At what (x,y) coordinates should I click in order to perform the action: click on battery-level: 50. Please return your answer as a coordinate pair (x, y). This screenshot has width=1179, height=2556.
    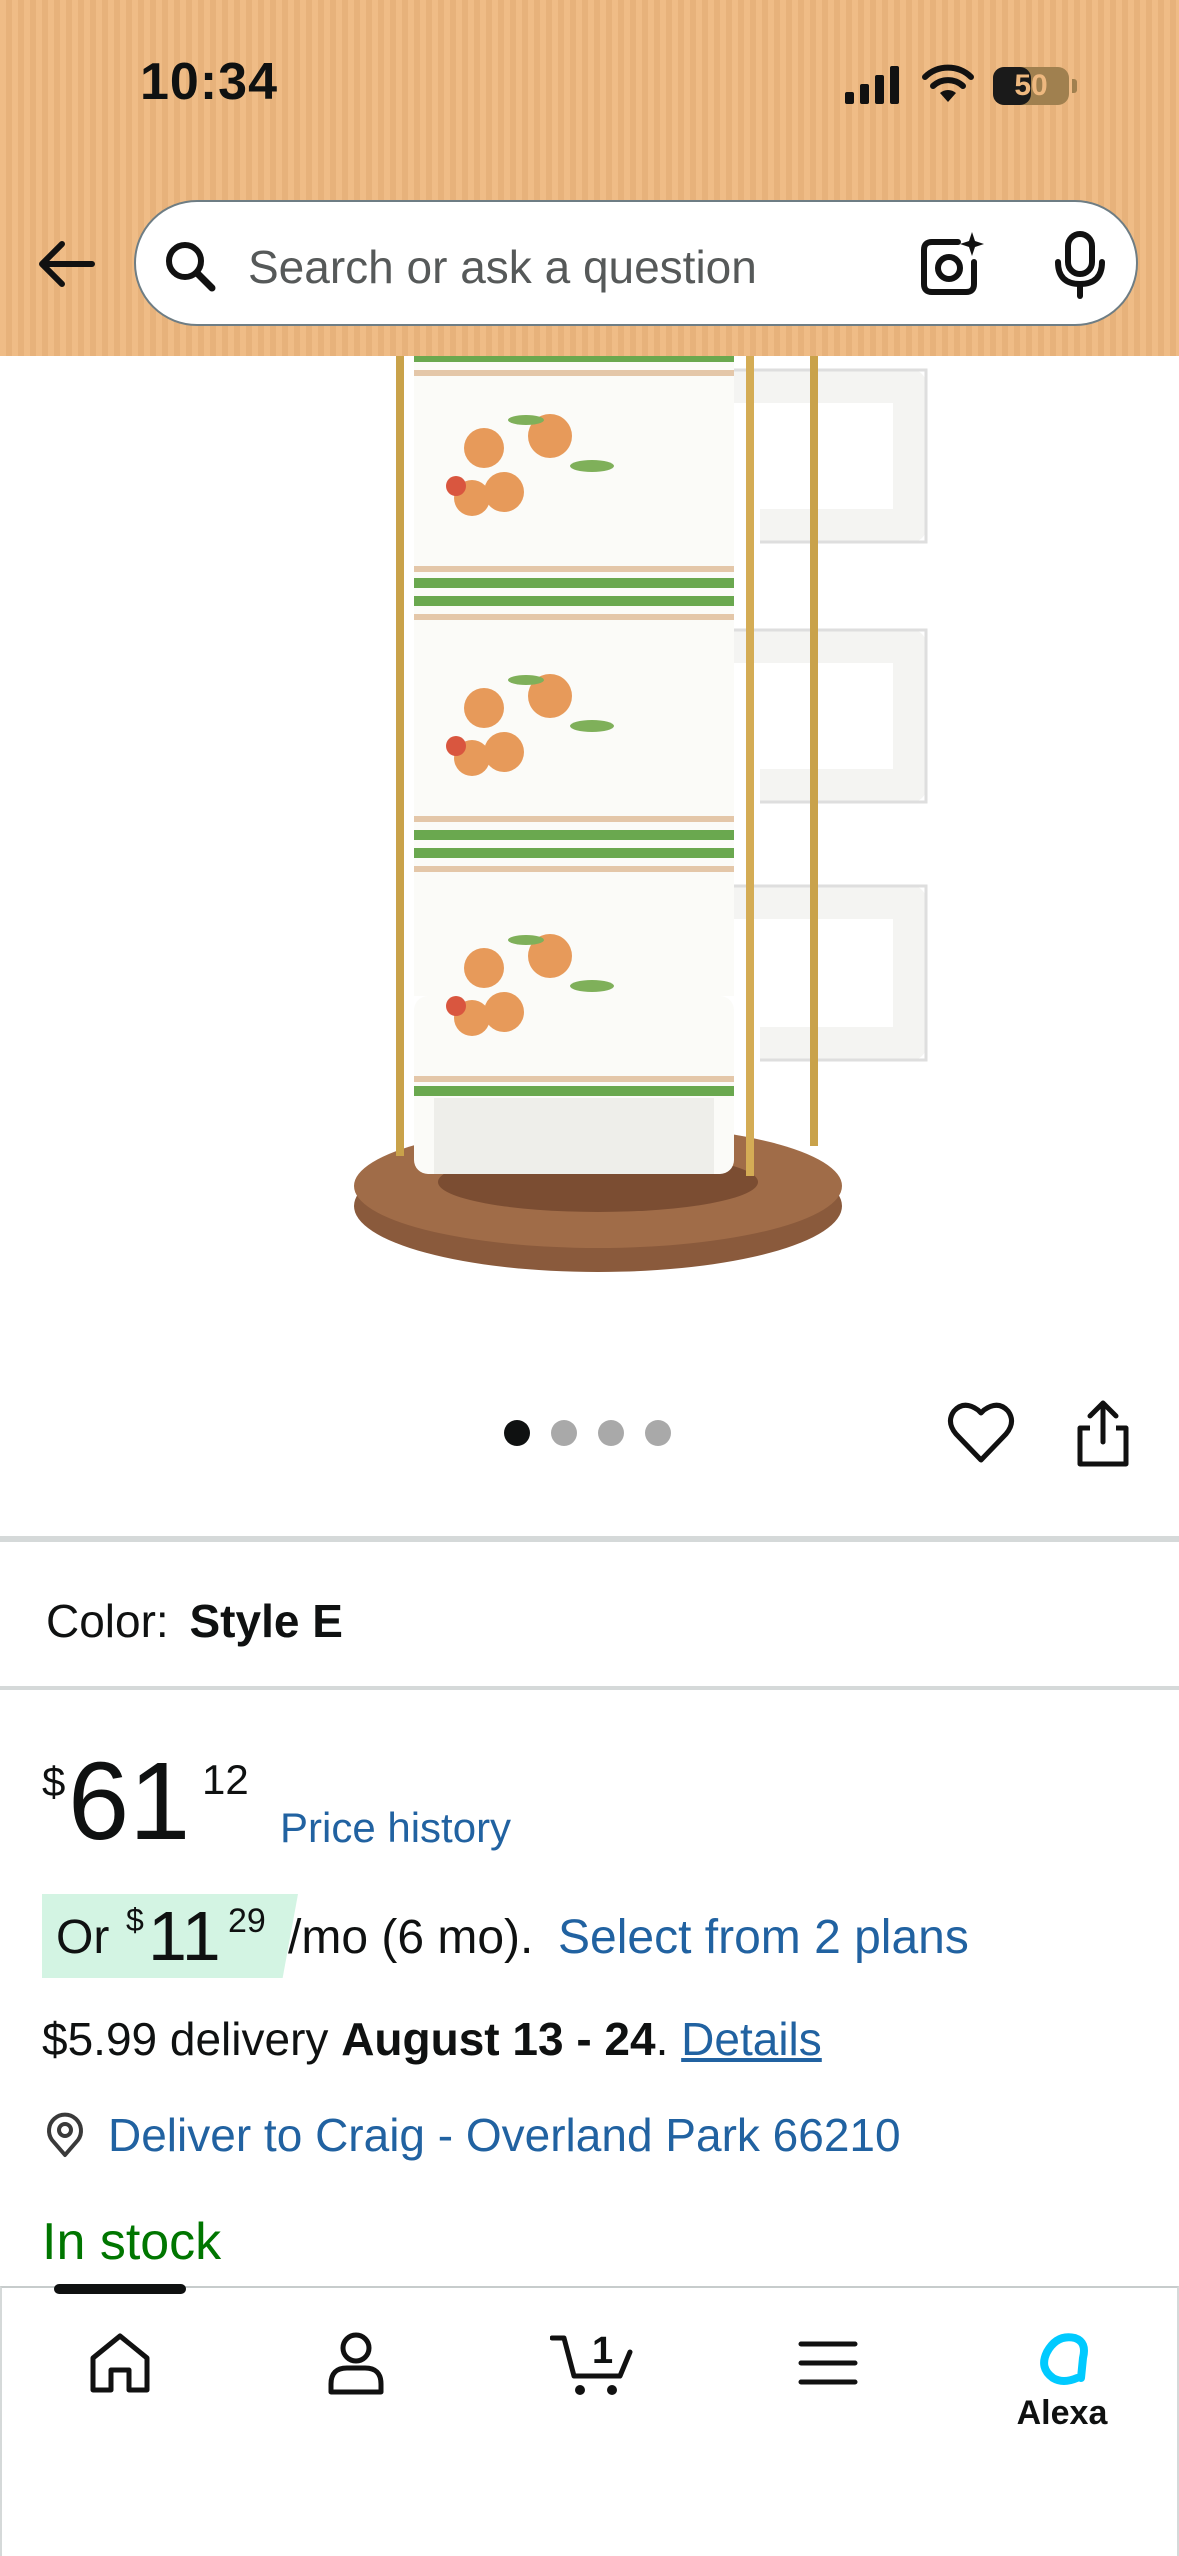
    Looking at the image, I should click on (1031, 85).